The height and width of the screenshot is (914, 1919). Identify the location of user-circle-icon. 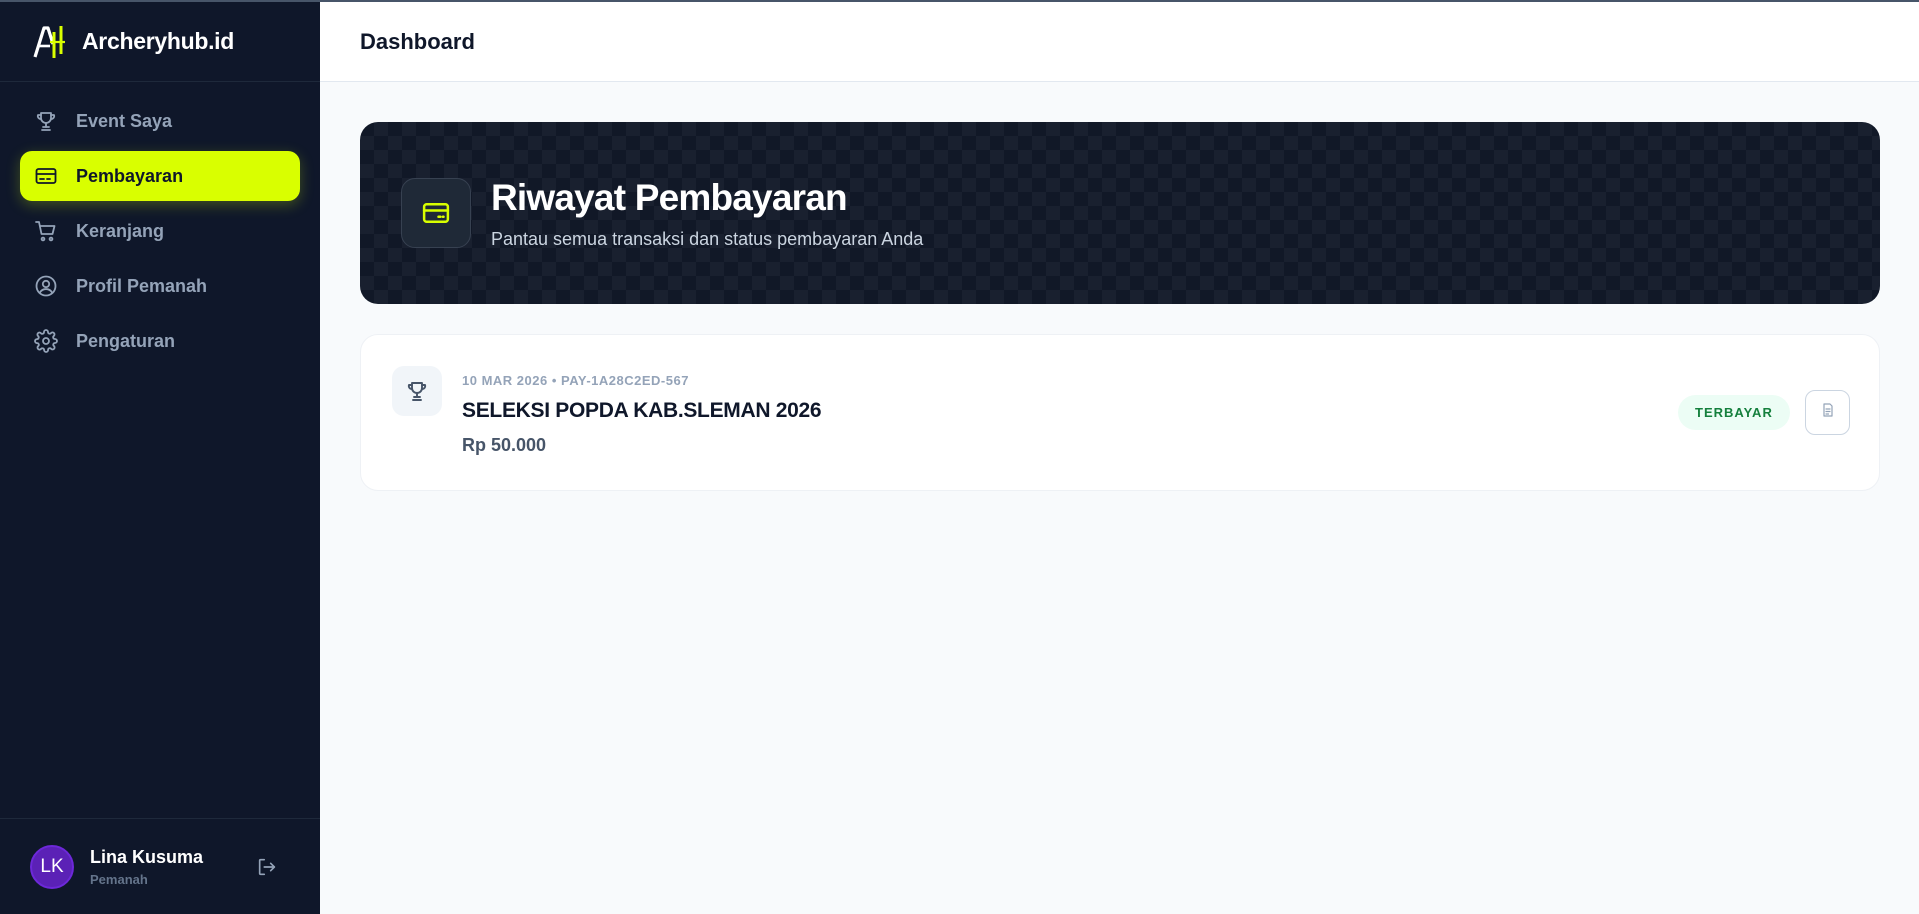
(46, 286).